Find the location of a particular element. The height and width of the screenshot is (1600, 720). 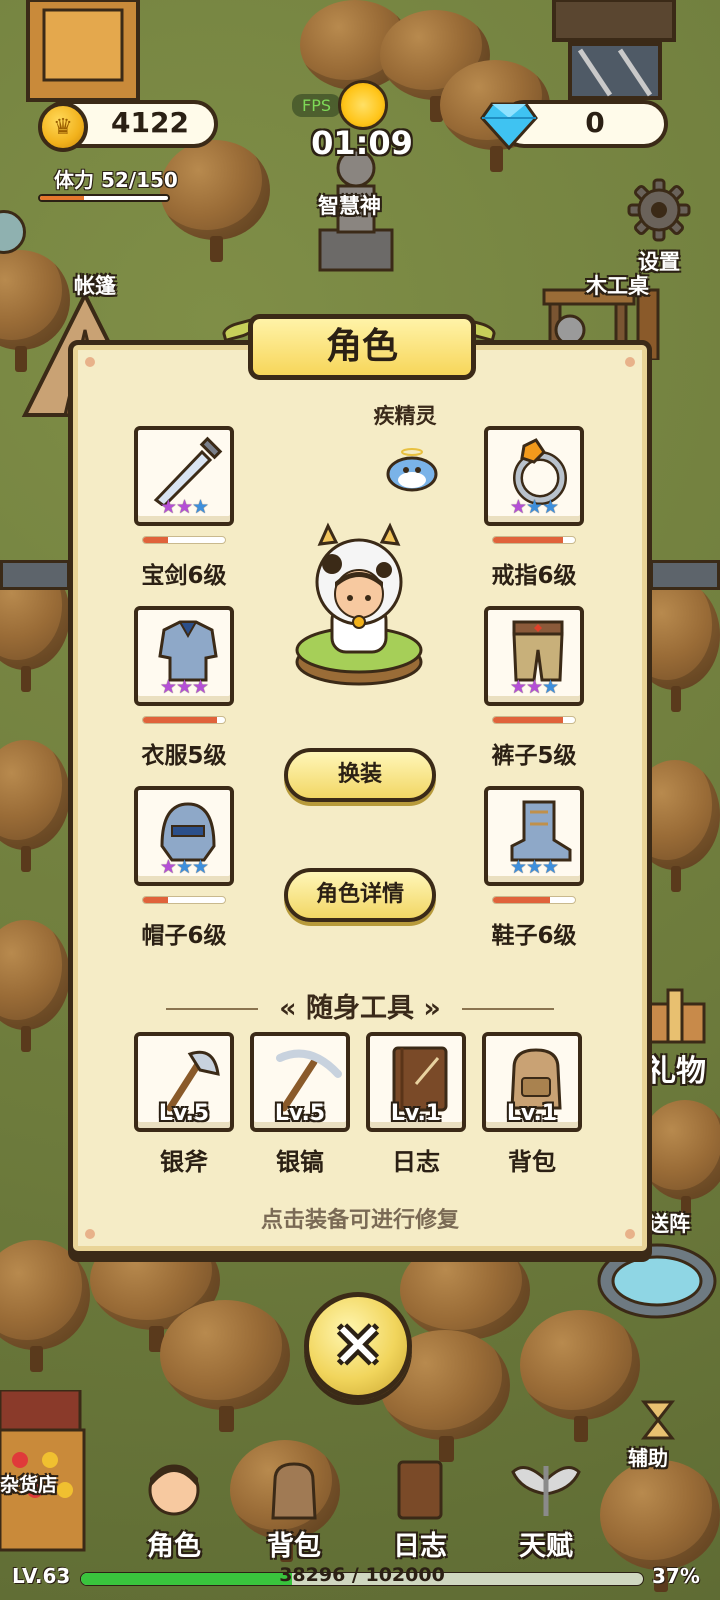

change-outfit-button: 换装 is located at coordinates (360, 775).